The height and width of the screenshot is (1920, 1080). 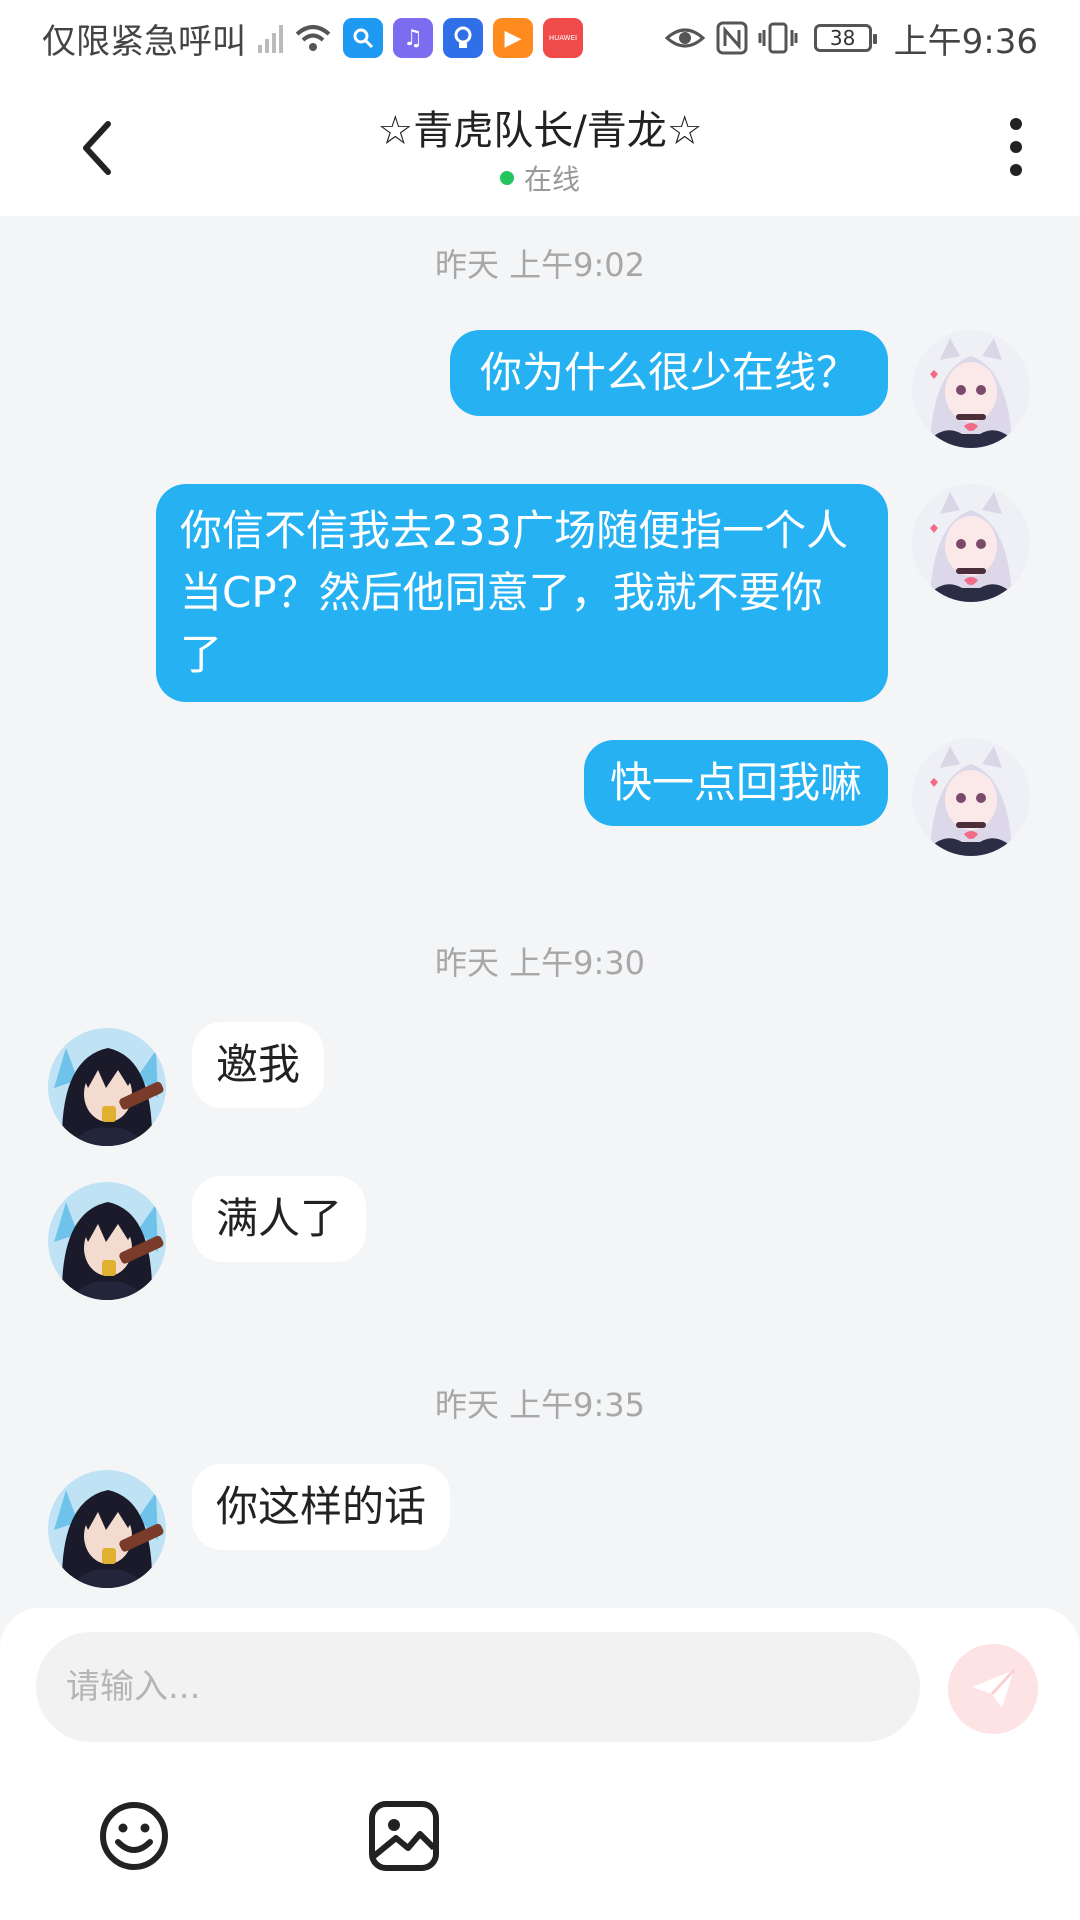 I want to click on chat-header: ☆青虎队长/青龙☆ 在线, so click(x=540, y=146).